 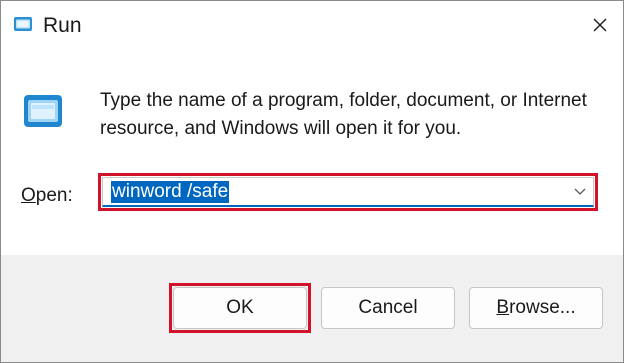 I want to click on close-button, so click(x=600, y=25).